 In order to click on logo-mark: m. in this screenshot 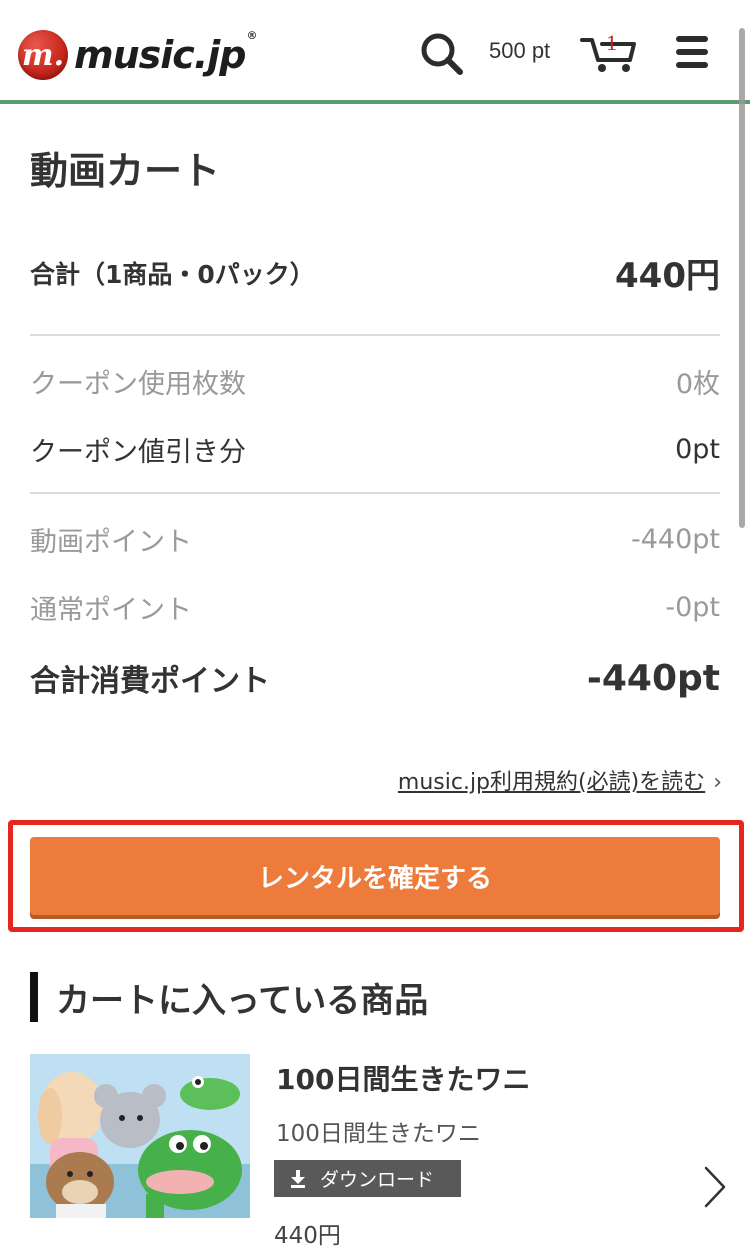, I will do `click(43, 55)`.